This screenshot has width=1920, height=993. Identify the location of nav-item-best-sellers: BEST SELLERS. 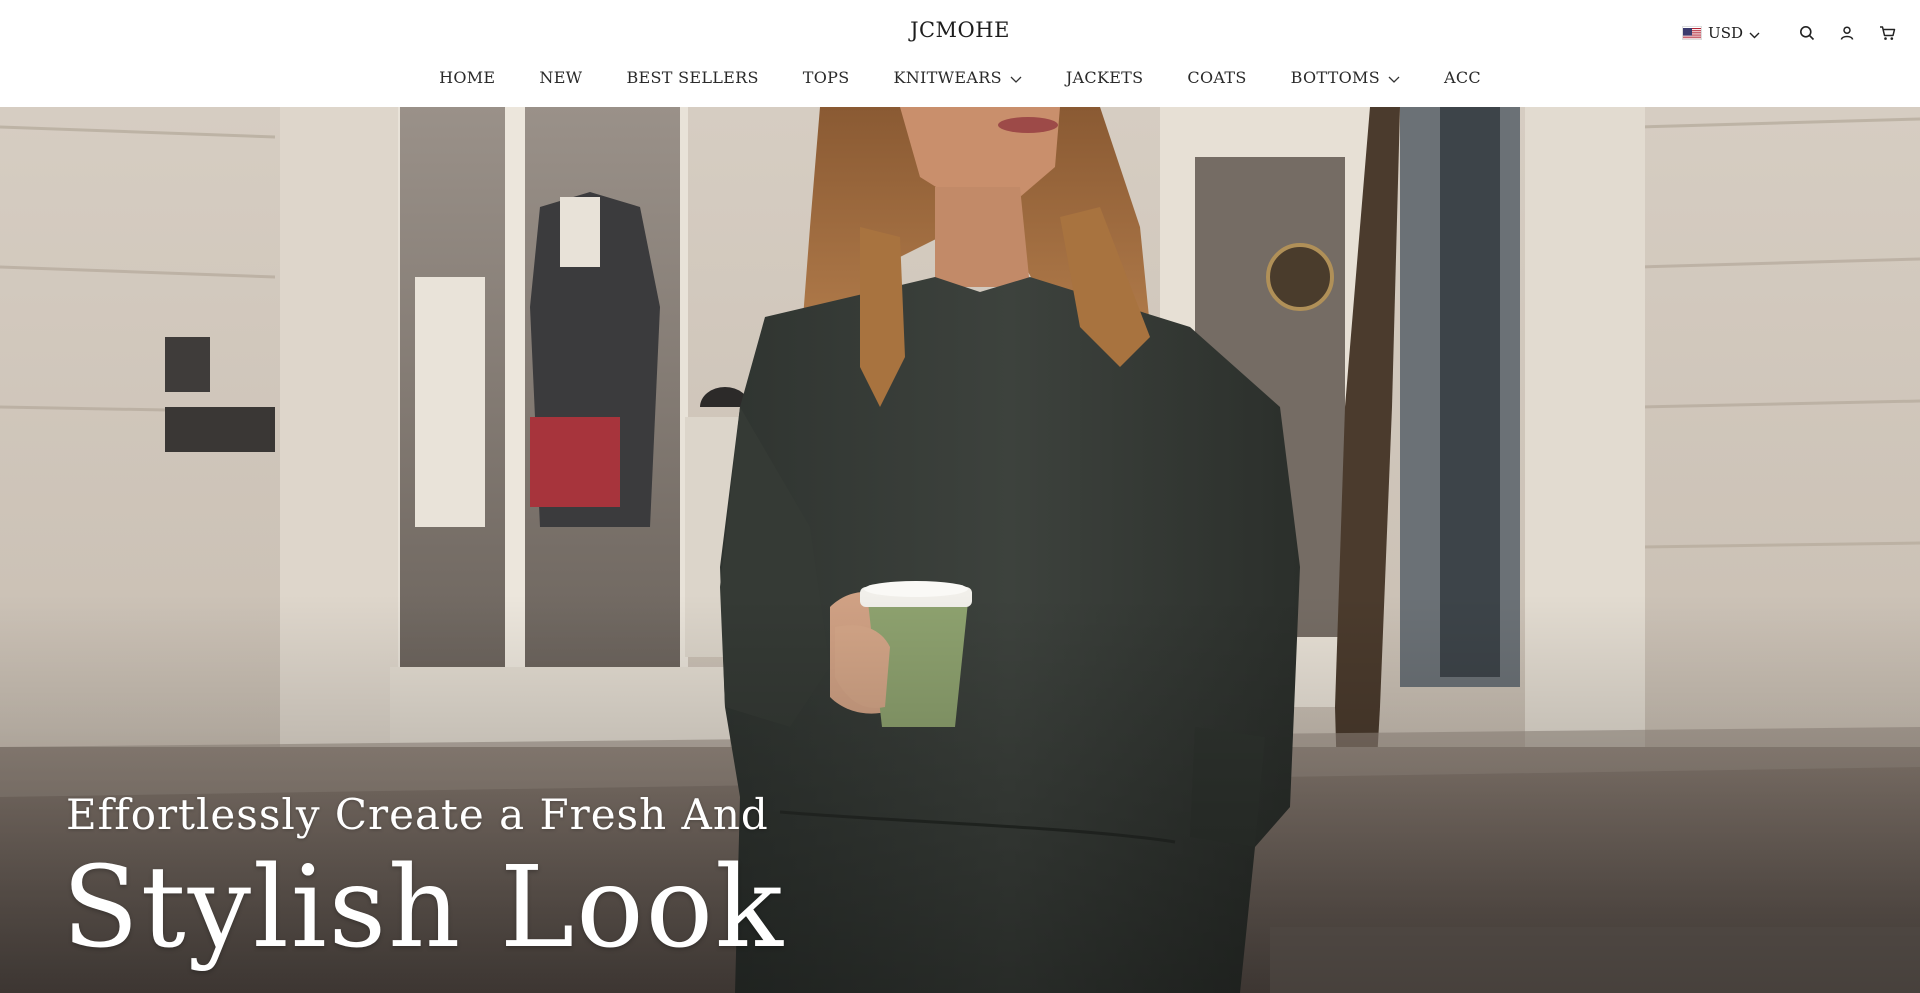
(692, 77).